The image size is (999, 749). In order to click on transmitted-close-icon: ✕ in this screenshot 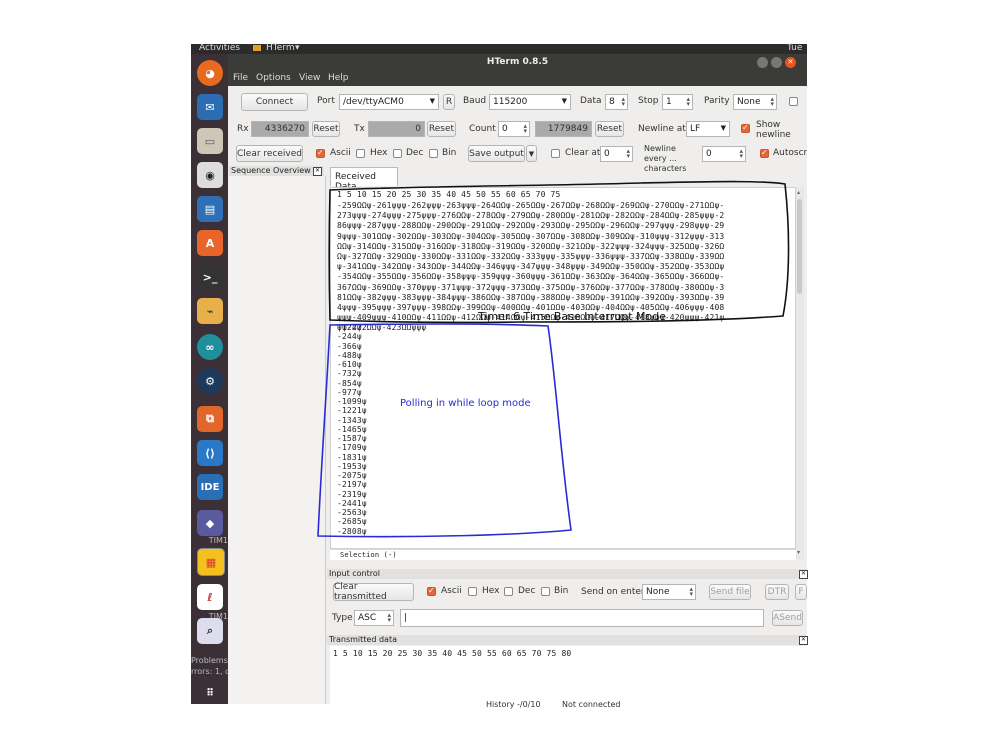, I will do `click(803, 640)`.